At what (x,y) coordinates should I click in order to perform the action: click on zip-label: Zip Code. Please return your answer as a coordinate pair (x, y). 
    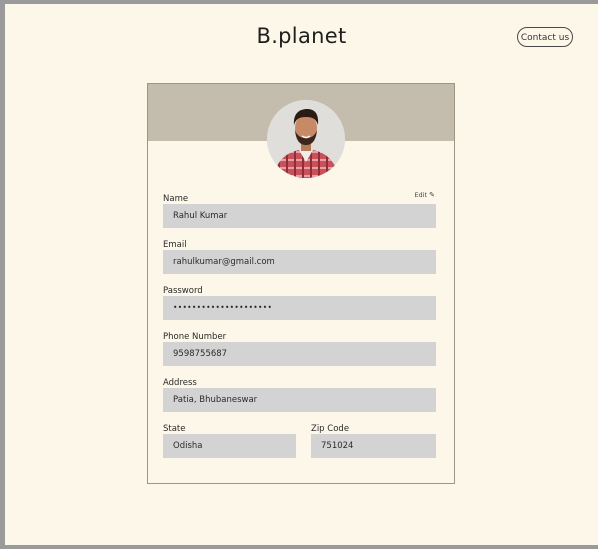
    Looking at the image, I should click on (330, 429).